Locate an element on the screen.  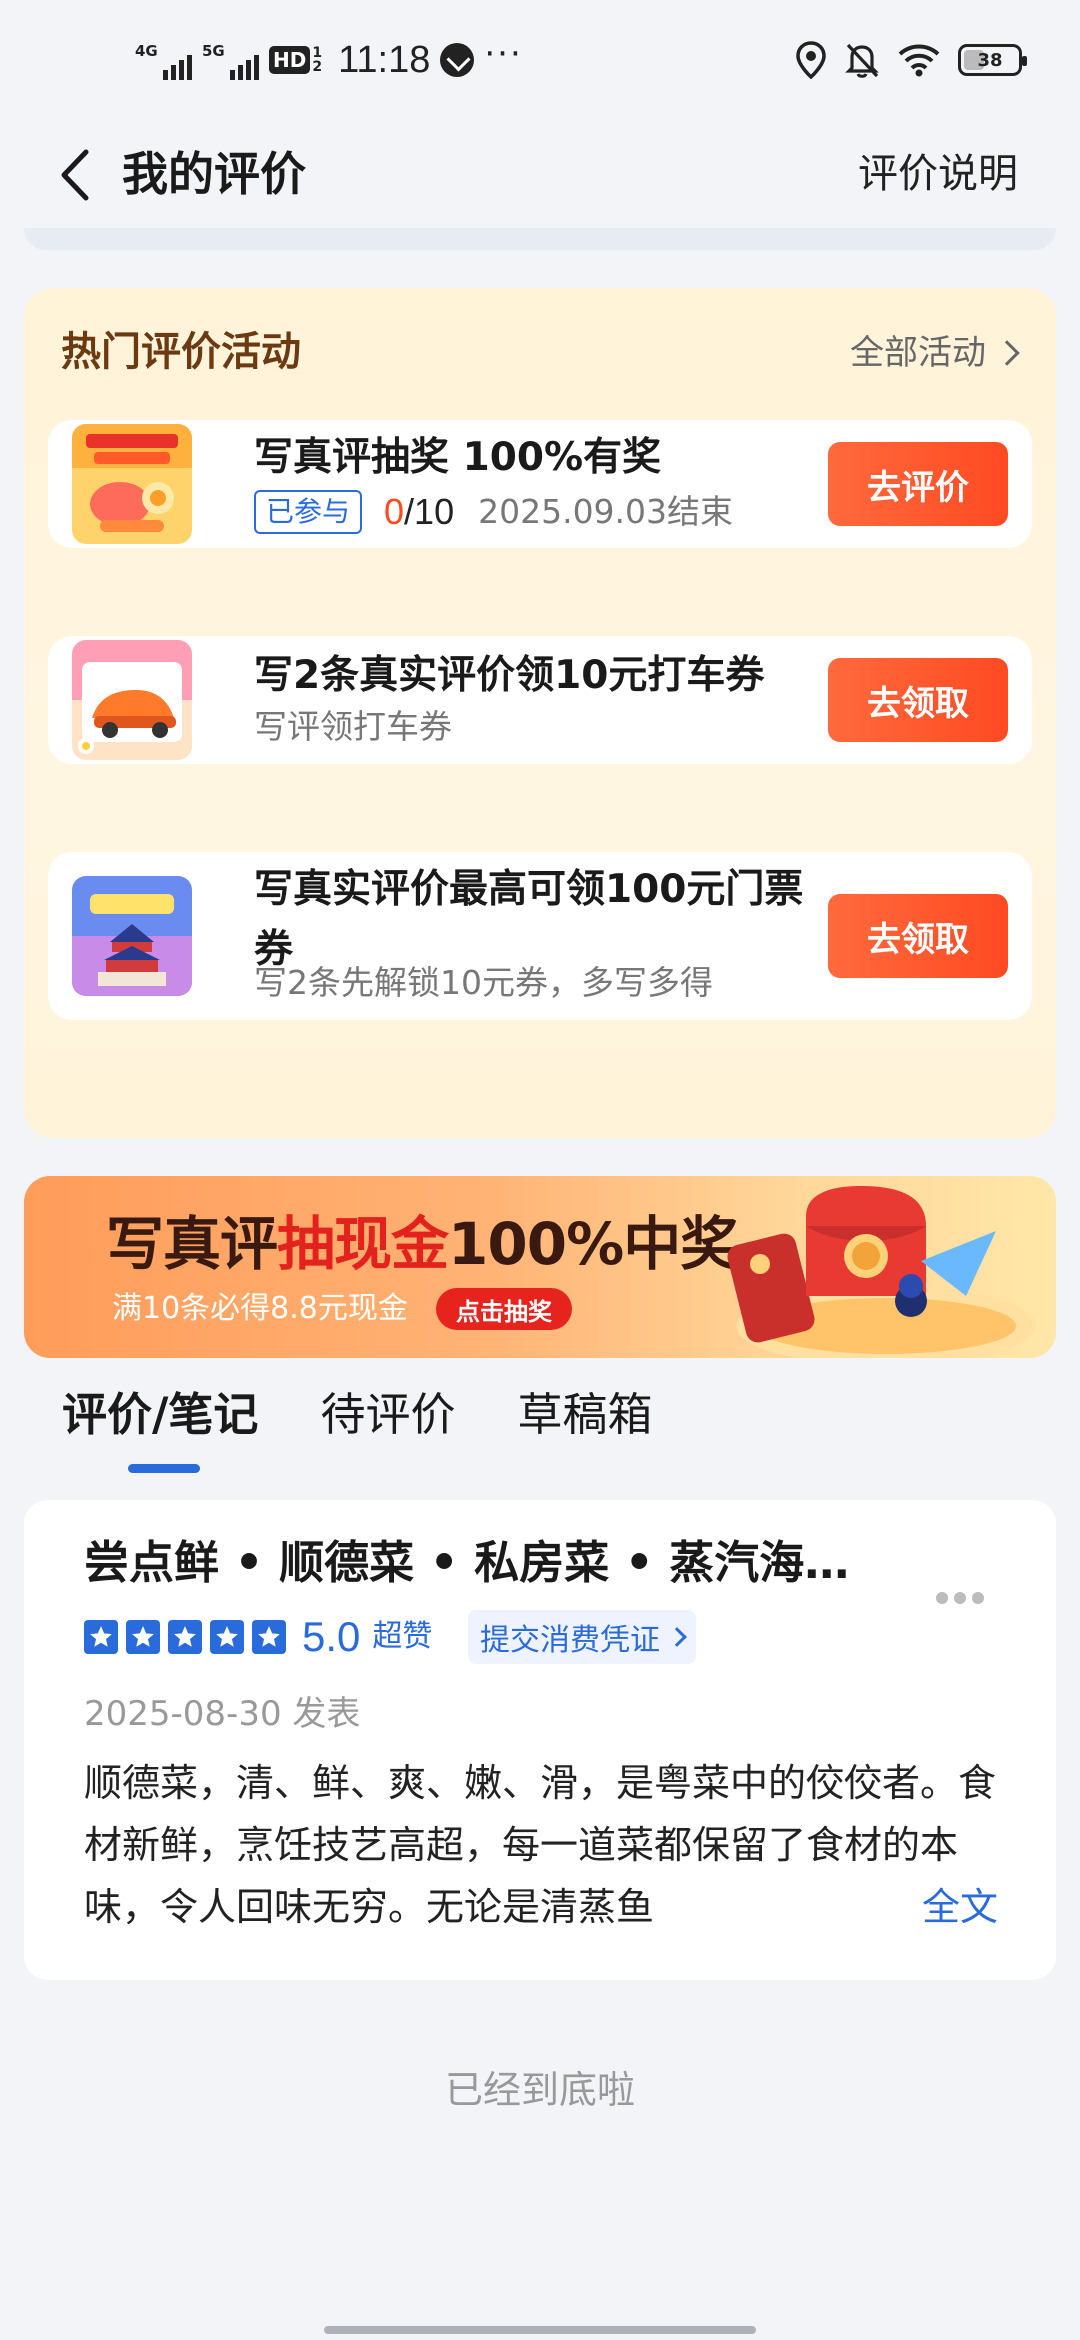
expand-full-text-link: 全文 is located at coordinates (919, 1907).